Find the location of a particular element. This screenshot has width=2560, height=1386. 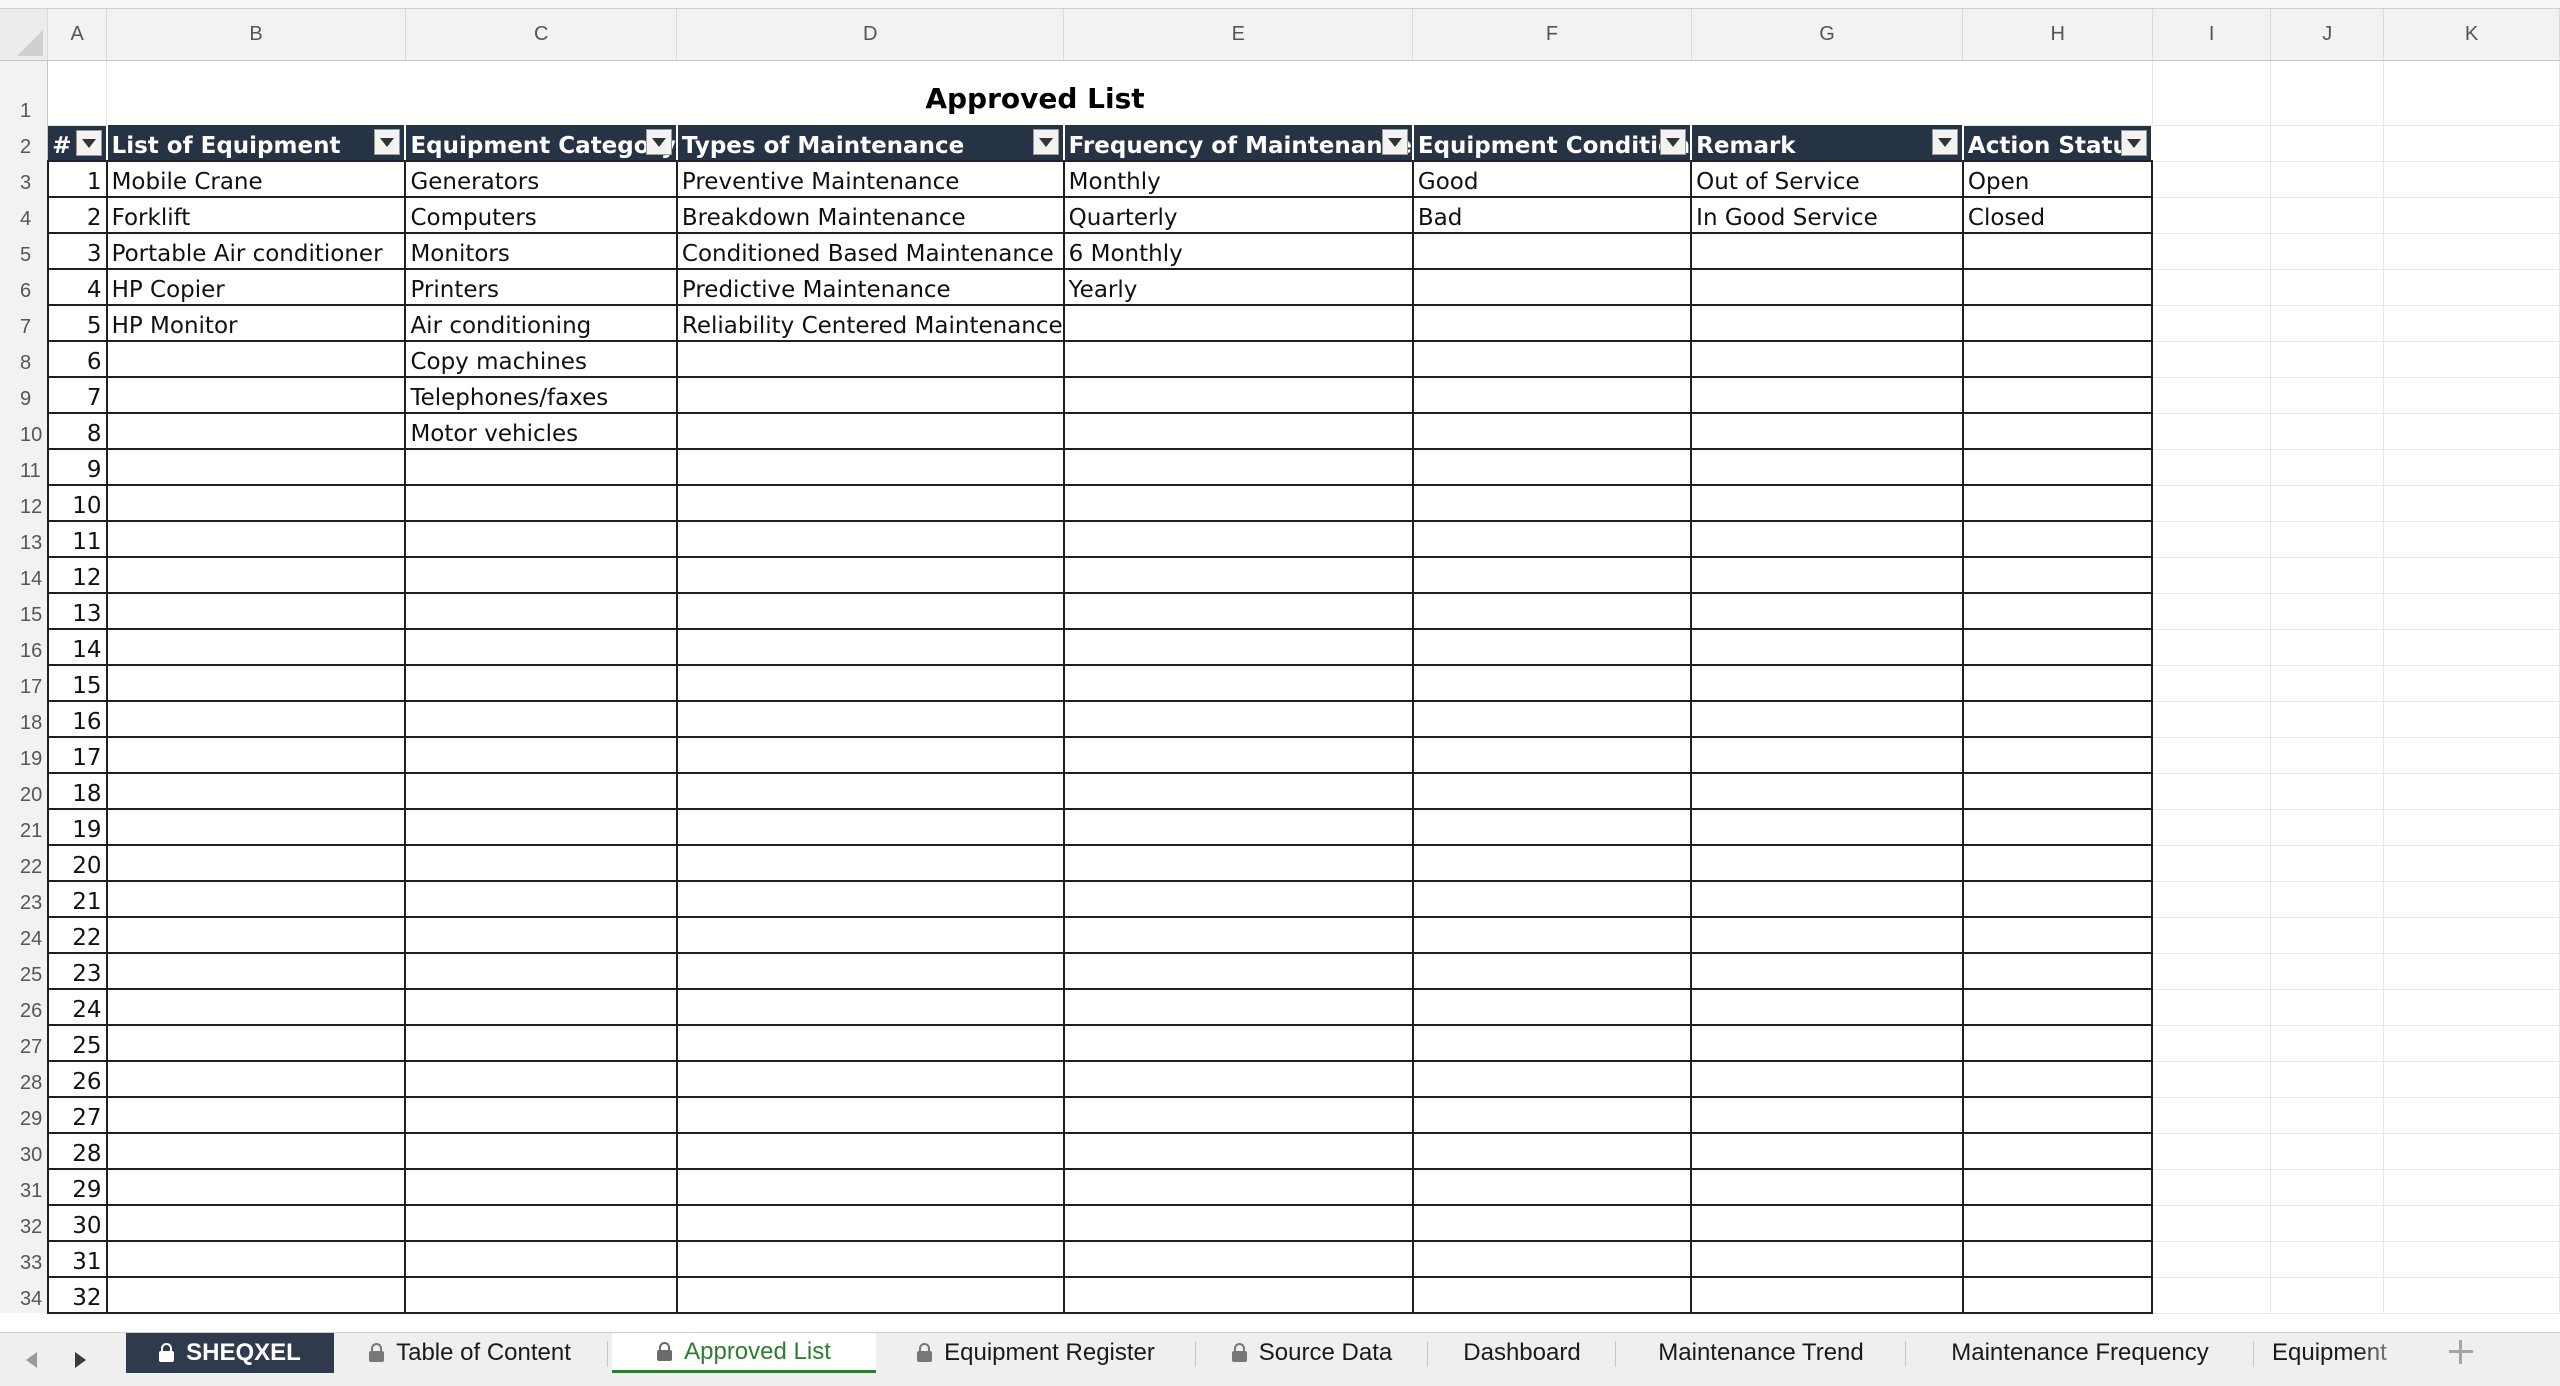

table-cell: 6 is located at coordinates (77, 359).